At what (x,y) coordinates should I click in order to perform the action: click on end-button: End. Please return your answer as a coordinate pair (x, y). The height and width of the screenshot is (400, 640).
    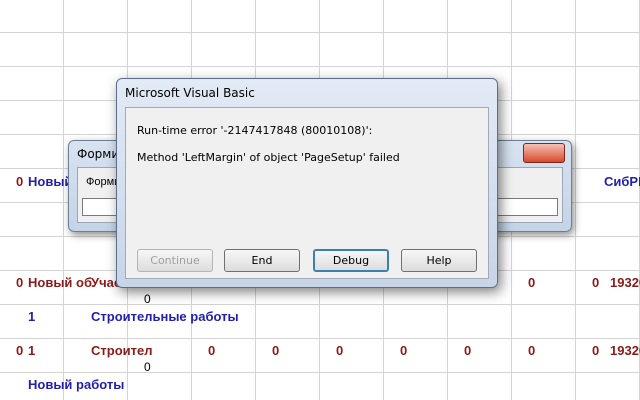
    Looking at the image, I should click on (262, 260).